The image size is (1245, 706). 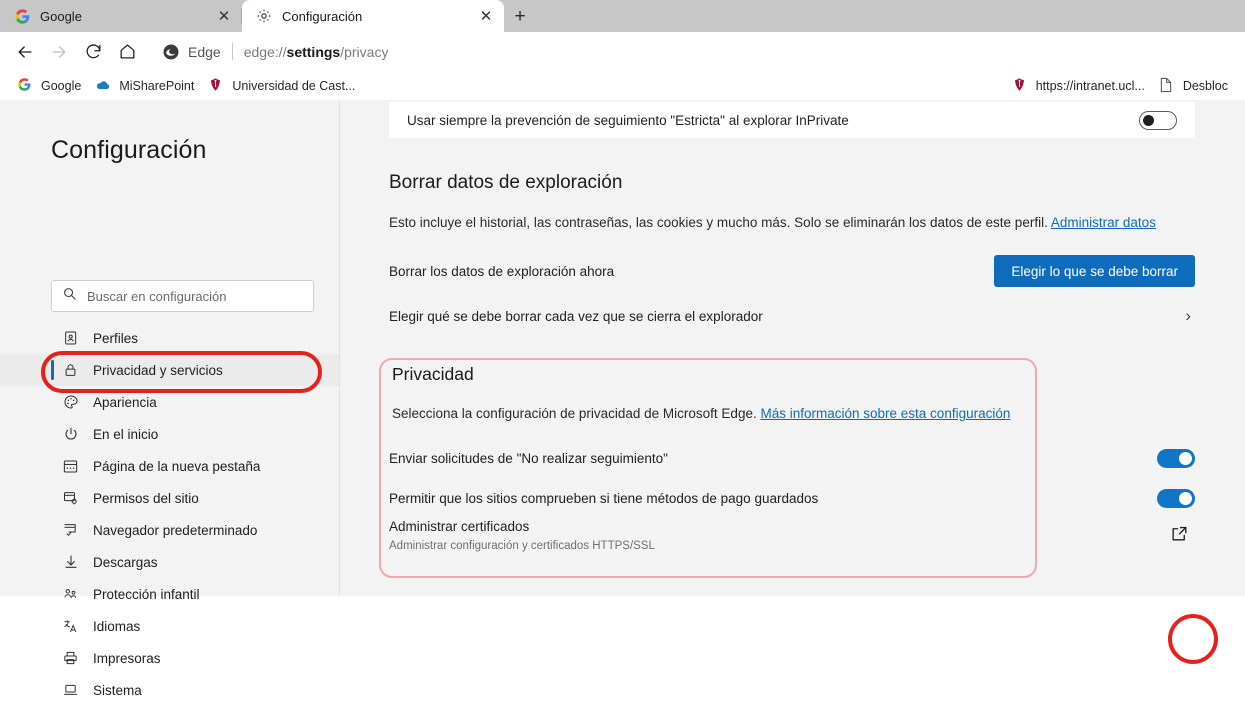 I want to click on external-link-icon, so click(x=1179, y=533).